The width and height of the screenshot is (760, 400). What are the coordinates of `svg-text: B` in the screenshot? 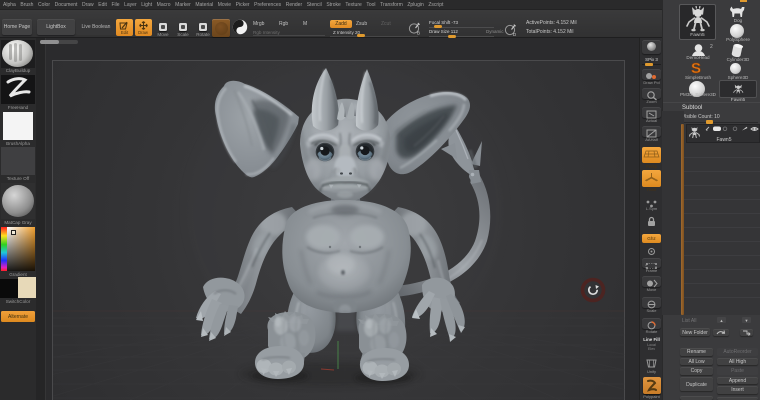 It's located at (418, 32).